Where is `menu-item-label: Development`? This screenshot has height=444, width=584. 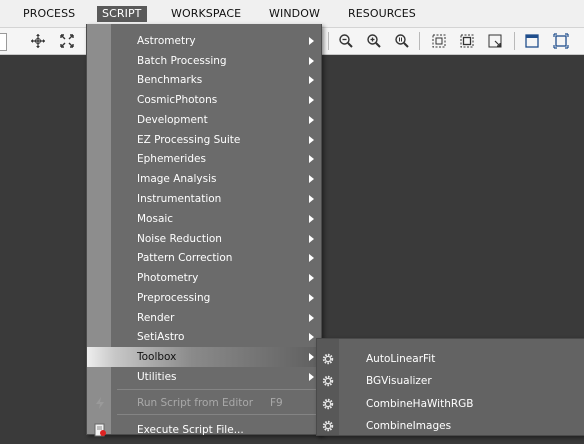
menu-item-label: Development is located at coordinates (172, 120).